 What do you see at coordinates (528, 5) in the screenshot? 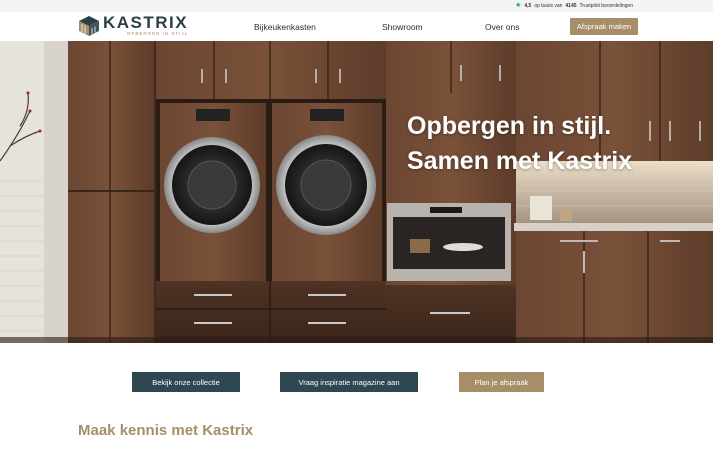
I see `rating-value: 4,5` at bounding box center [528, 5].